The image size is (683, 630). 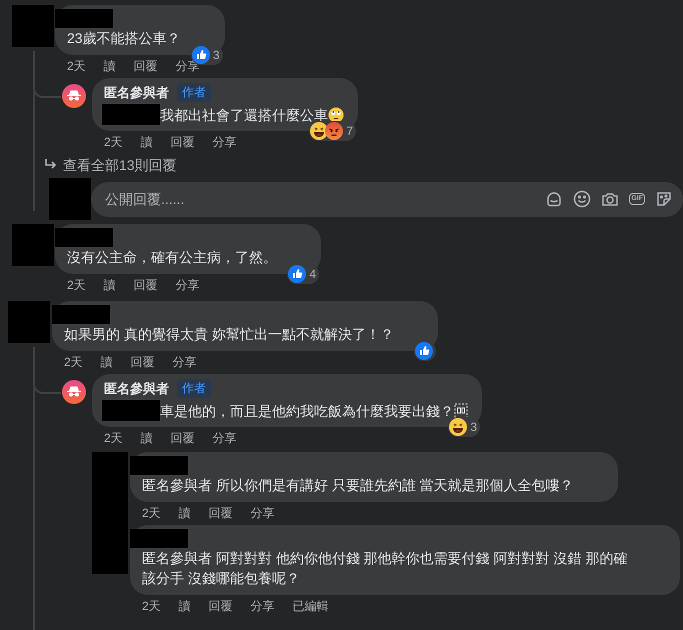 What do you see at coordinates (120, 165) in the screenshot?
I see `view-replies-text: 查看全部13則回覆` at bounding box center [120, 165].